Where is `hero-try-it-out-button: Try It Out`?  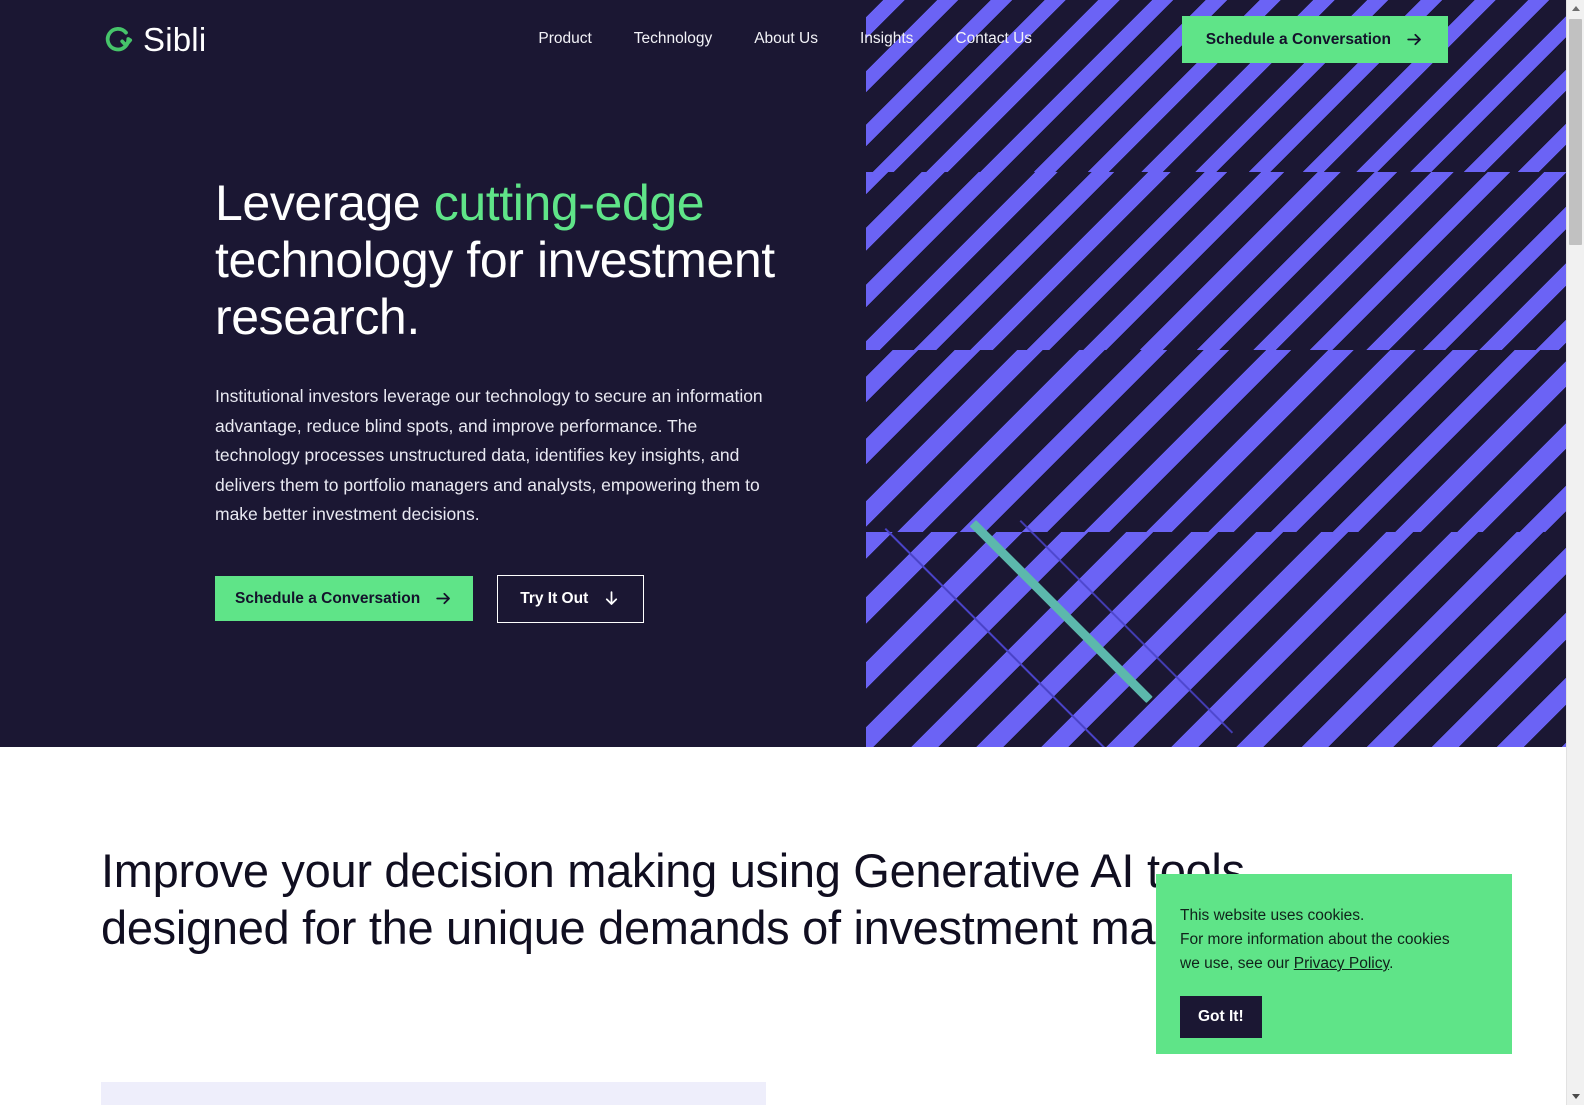
hero-try-it-out-button: Try It Out is located at coordinates (571, 598).